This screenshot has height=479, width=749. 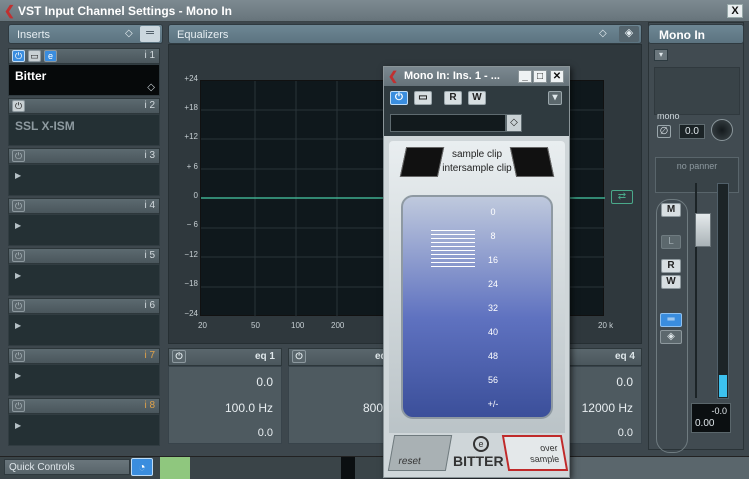 What do you see at coordinates (622, 197) in the screenshot?
I see `eq-link-icon: ⇄` at bounding box center [622, 197].